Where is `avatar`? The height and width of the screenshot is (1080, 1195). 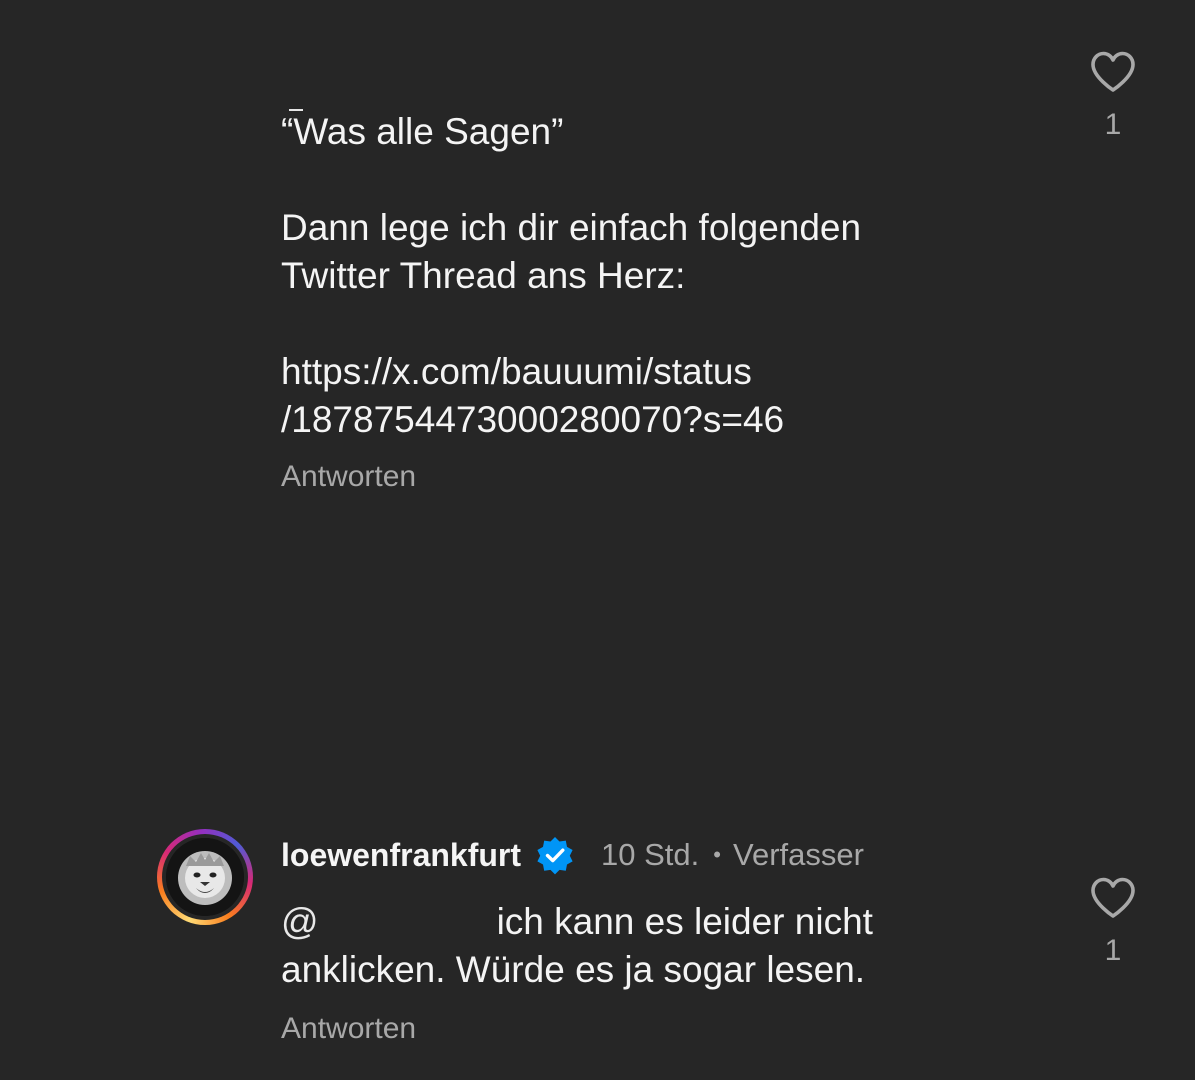 avatar is located at coordinates (205, 877).